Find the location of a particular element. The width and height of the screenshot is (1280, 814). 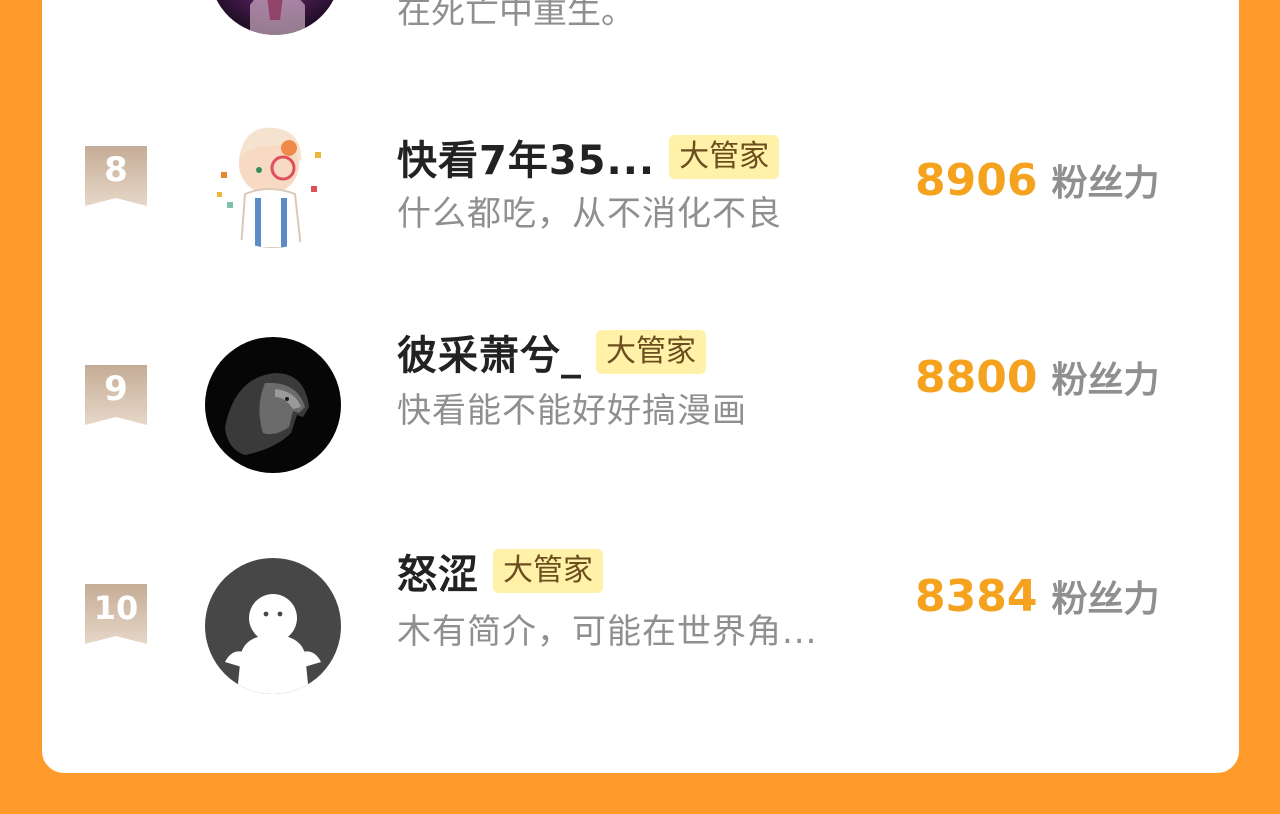

name-line: 彼采萧兮_ 大管家 is located at coordinates (551, 353).